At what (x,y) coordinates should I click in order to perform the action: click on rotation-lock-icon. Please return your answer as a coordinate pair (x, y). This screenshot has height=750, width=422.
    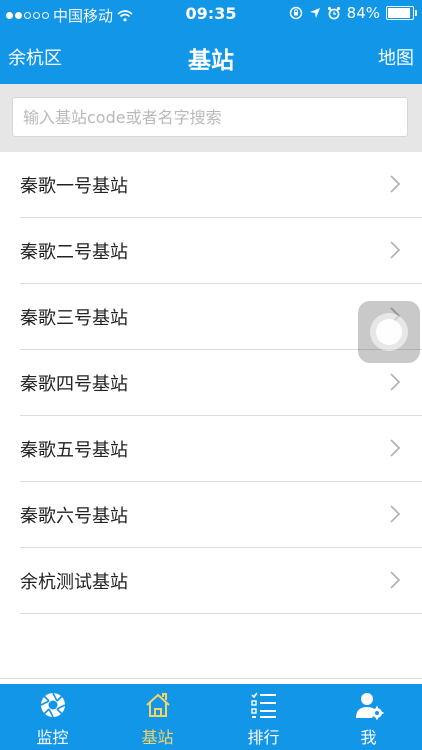
    Looking at the image, I should click on (295, 13).